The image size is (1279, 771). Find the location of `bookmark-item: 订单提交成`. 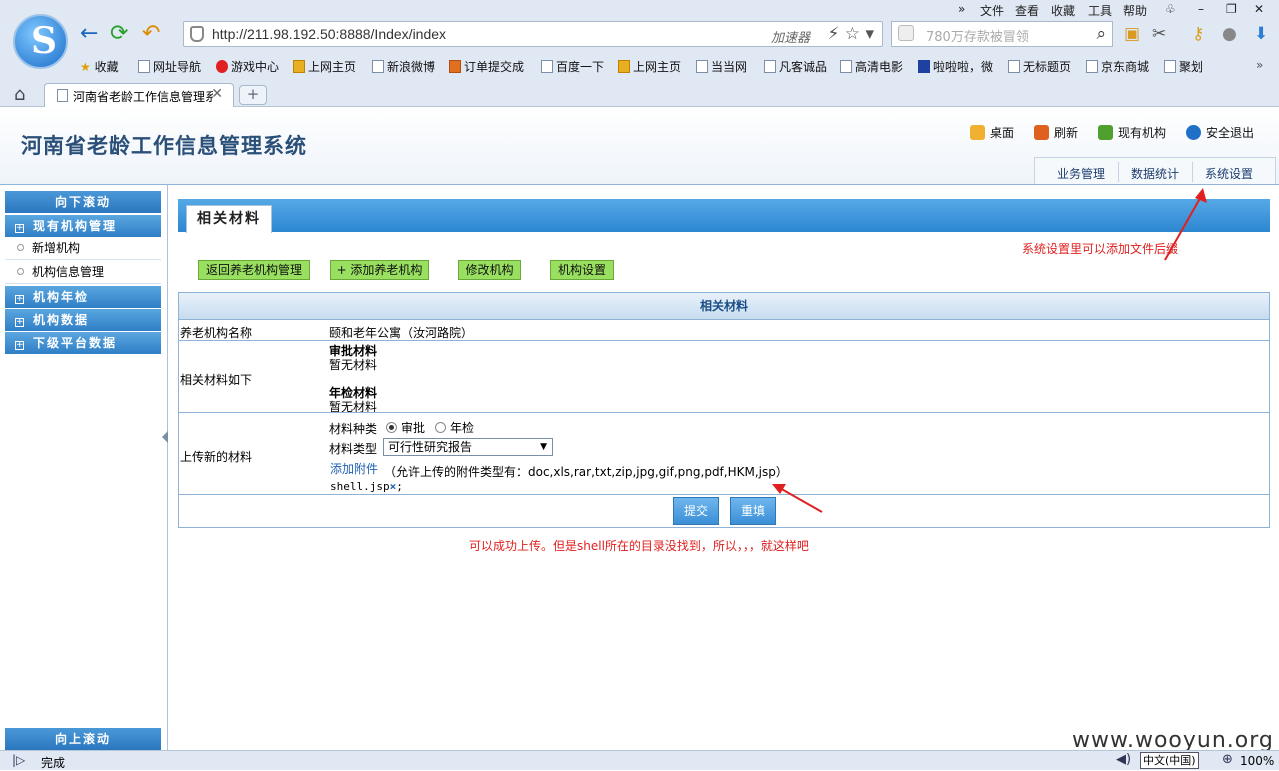

bookmark-item: 订单提交成 is located at coordinates (486, 66).